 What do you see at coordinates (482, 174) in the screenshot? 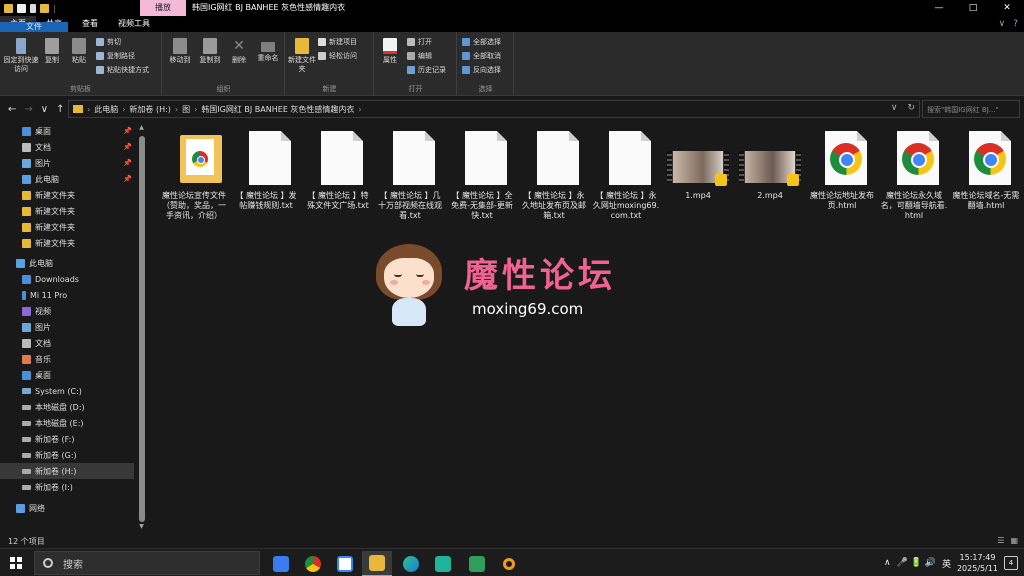
I see `file-item-txt: 【 魔性论坛 】全免费-无集部-更新快.txt` at bounding box center [482, 174].